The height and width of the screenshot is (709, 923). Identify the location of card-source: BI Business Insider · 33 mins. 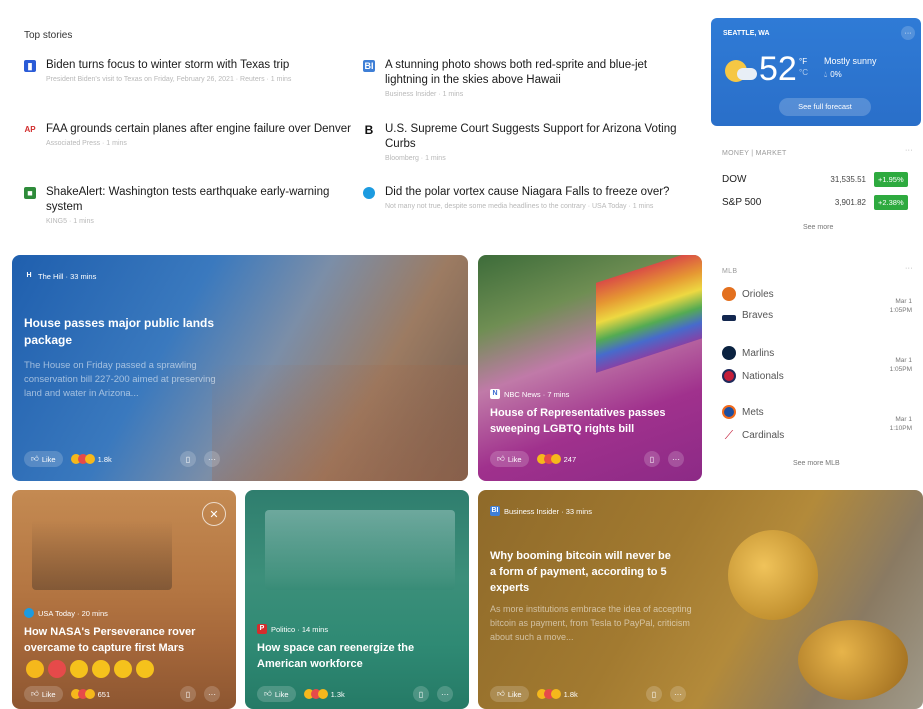
(541, 511).